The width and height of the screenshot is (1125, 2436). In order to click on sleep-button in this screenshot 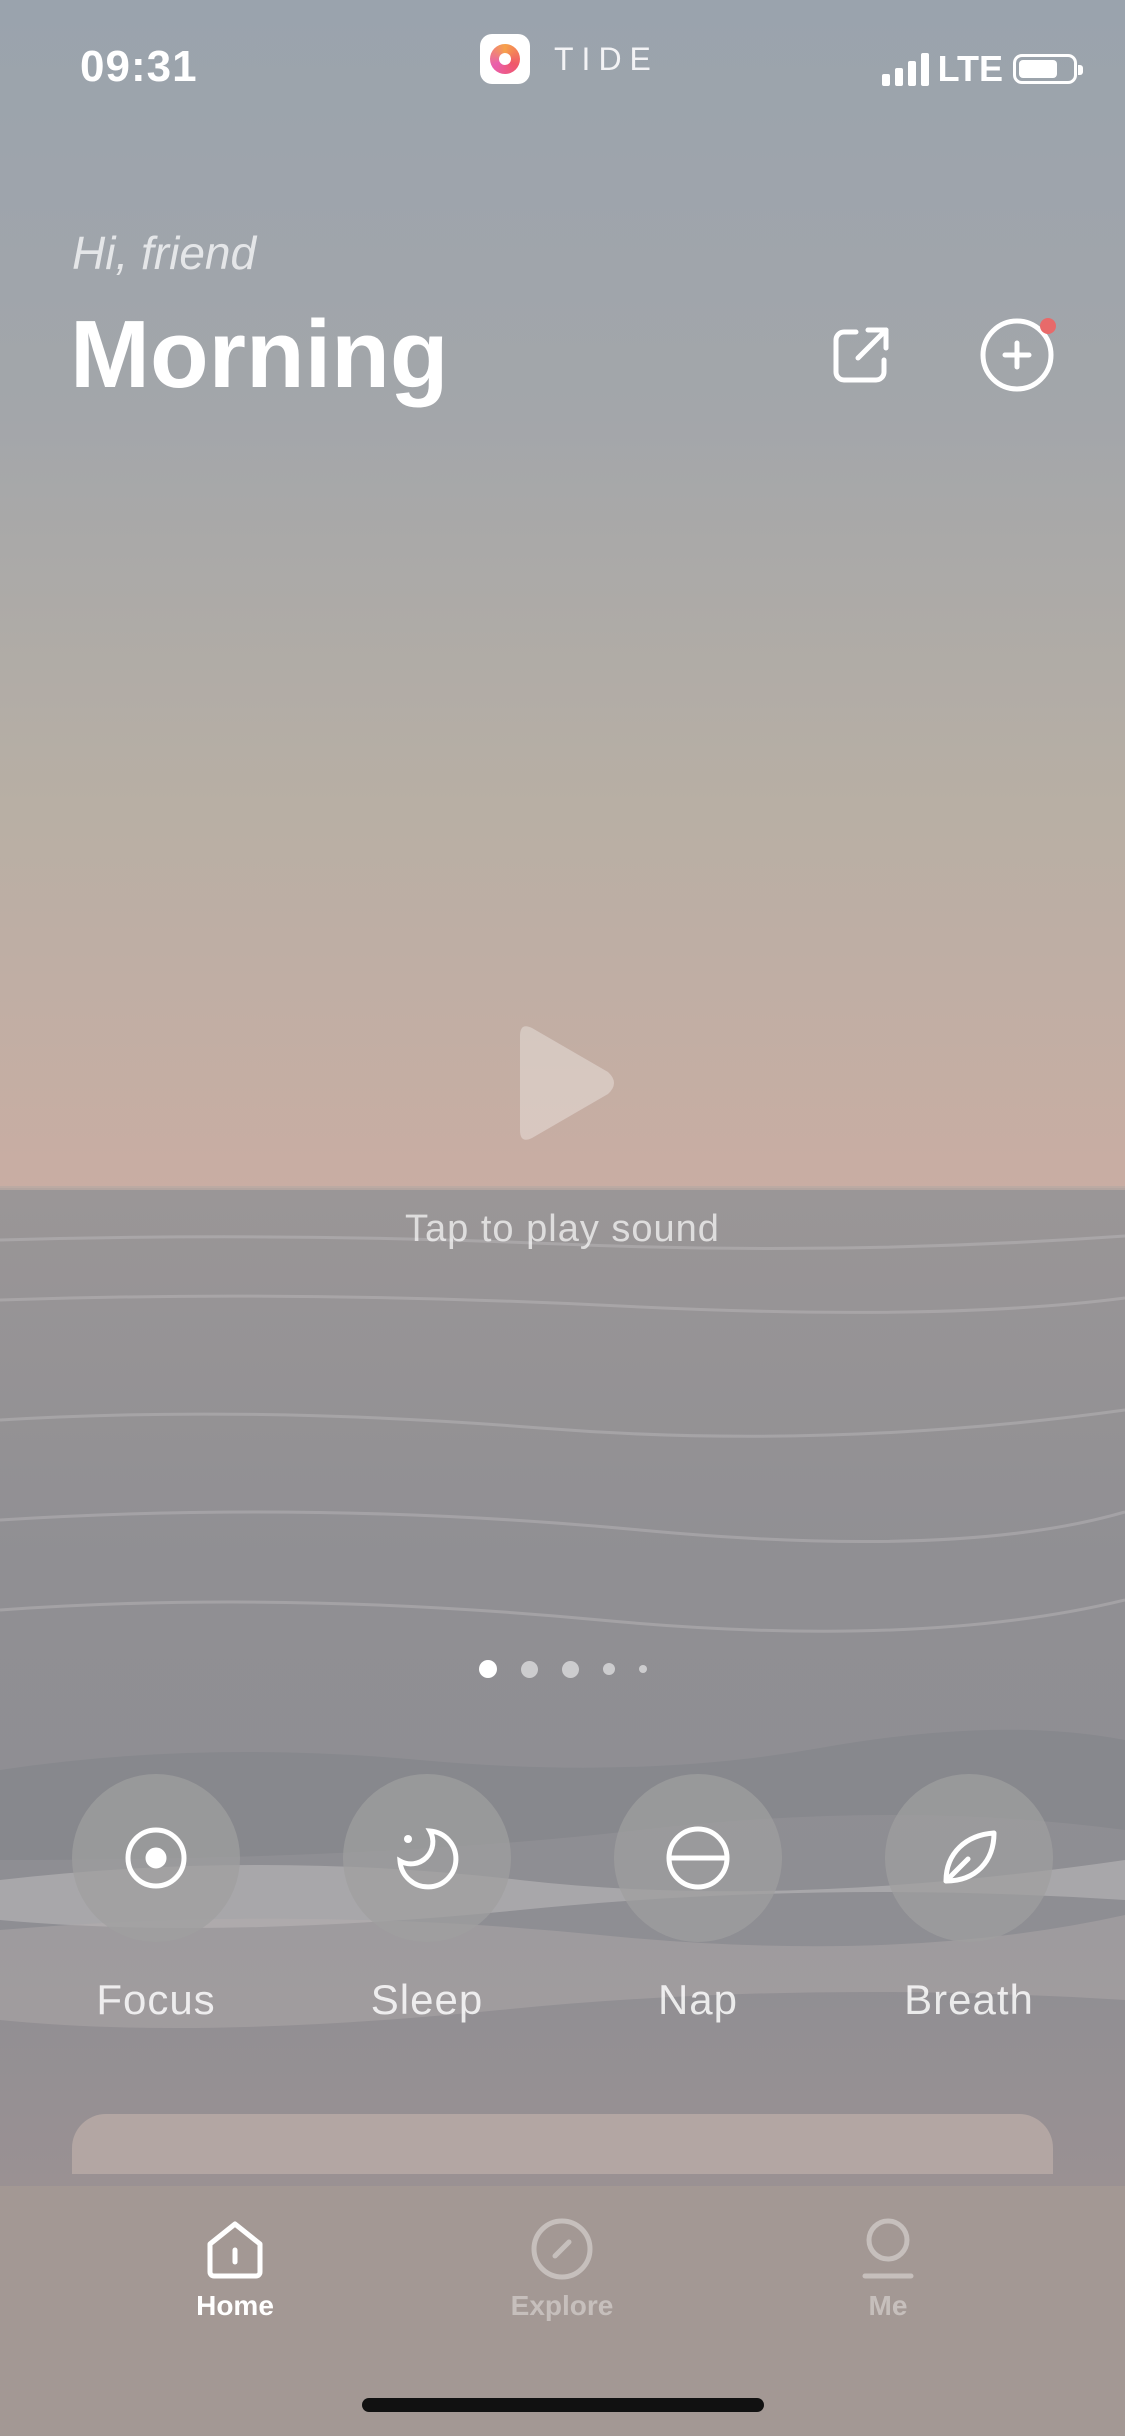, I will do `click(427, 1858)`.